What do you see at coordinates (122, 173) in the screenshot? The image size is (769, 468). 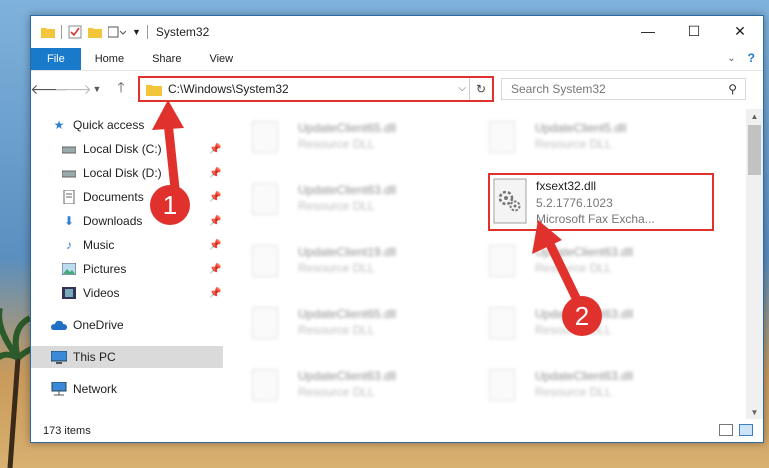 I see `sidebar-item-label: Local Disk (D:)` at bounding box center [122, 173].